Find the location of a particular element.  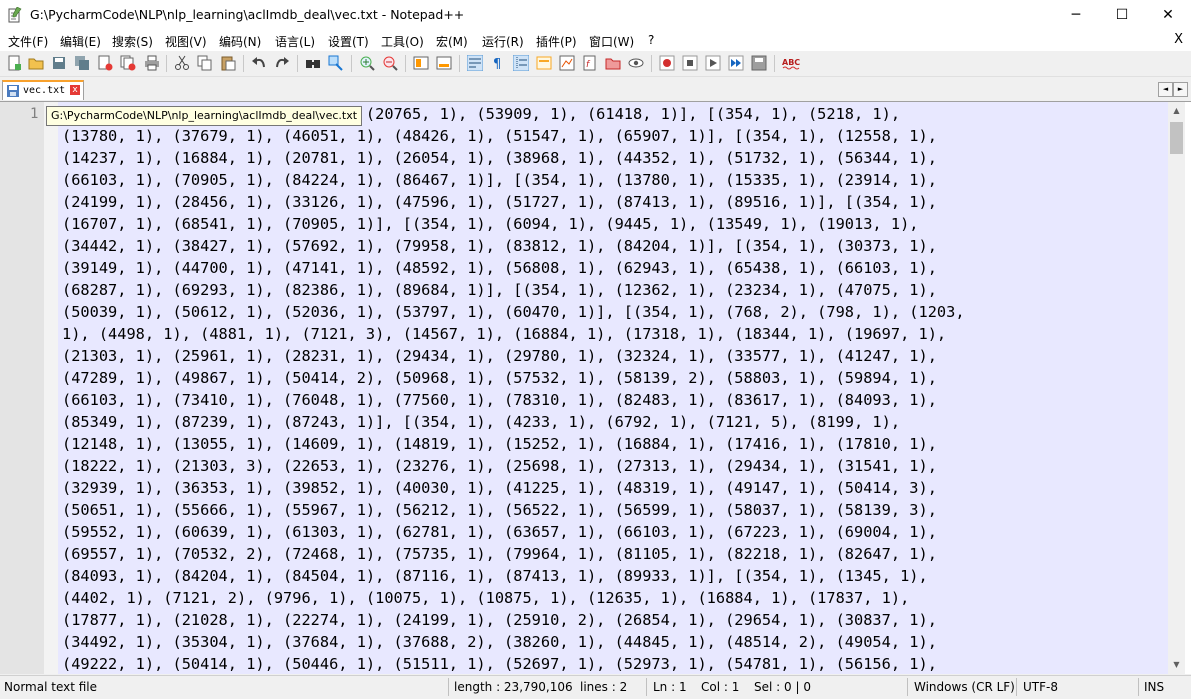

zoom-out-icon is located at coordinates (390, 63).